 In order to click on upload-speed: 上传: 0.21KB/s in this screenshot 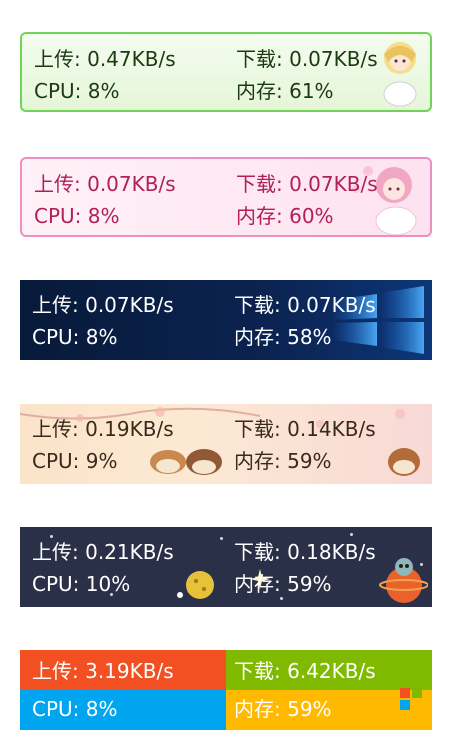, I will do `click(103, 552)`.